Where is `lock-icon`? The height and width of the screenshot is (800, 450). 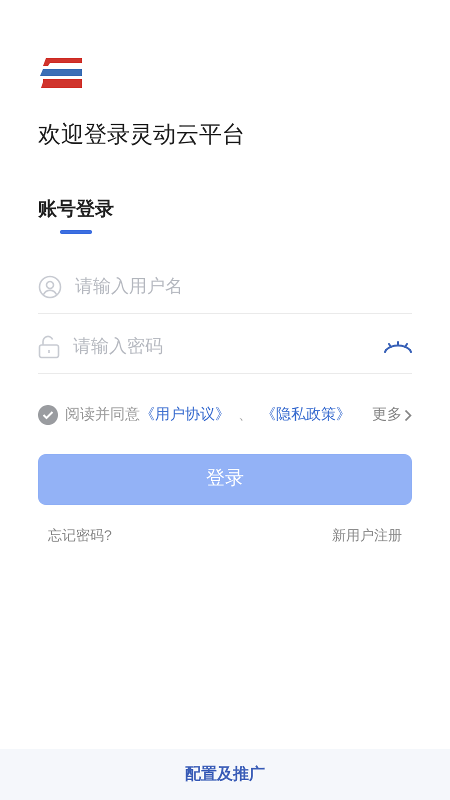 lock-icon is located at coordinates (49, 346).